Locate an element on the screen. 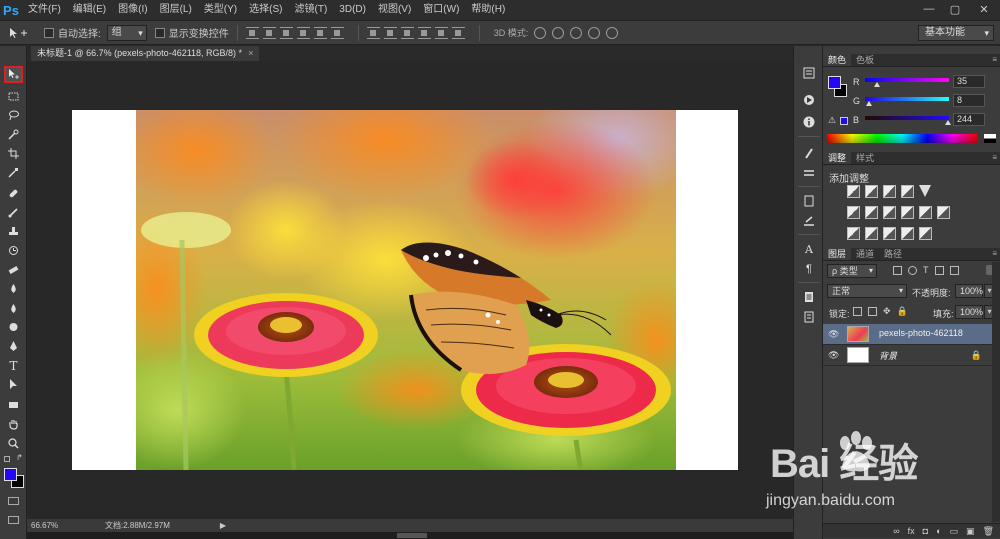 Image resolution: width=1000 pixels, height=539 pixels. show-transform-checkbox is located at coordinates (159, 32).